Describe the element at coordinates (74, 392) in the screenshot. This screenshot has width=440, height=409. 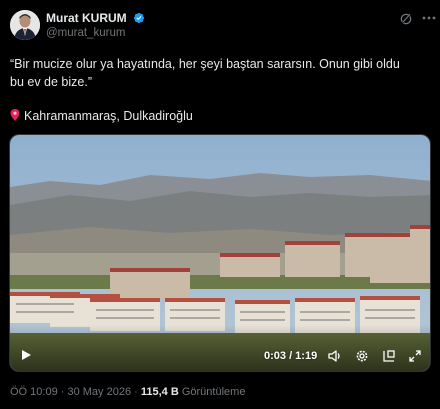
I see `tweet-timestamp: ÖÖ 10:09 · 30 May 2026 ·` at that location.